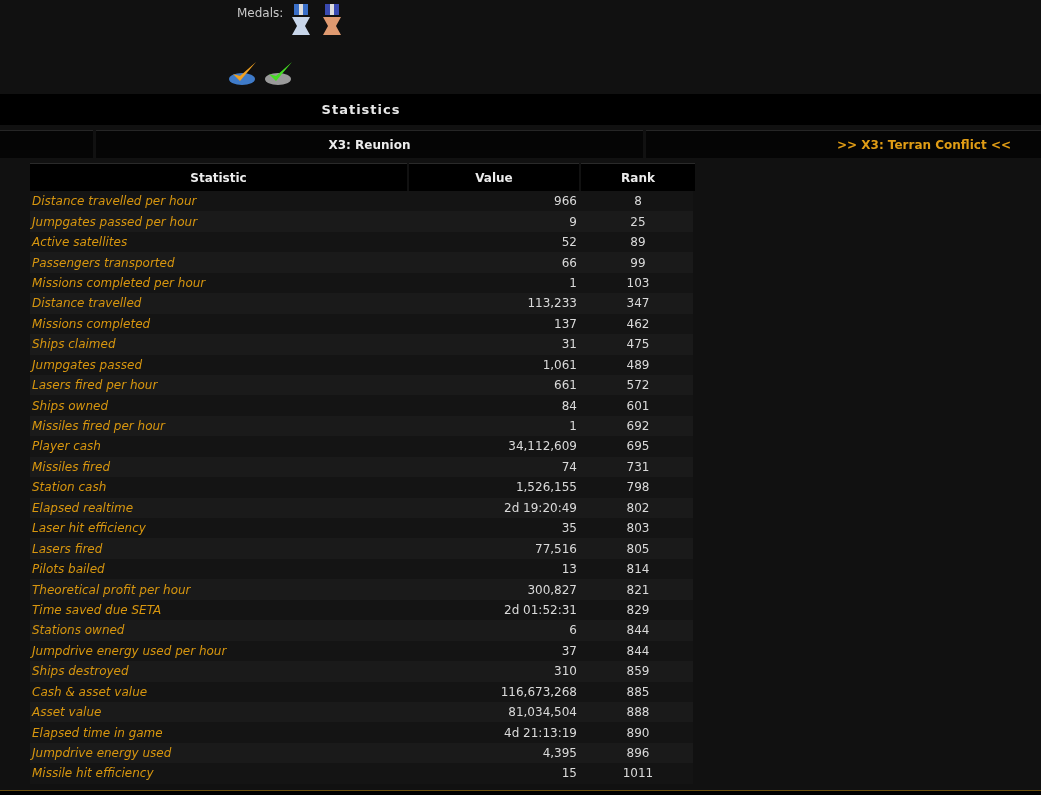  I want to click on table-cell-text: Laser hit efficiency, so click(89, 529).